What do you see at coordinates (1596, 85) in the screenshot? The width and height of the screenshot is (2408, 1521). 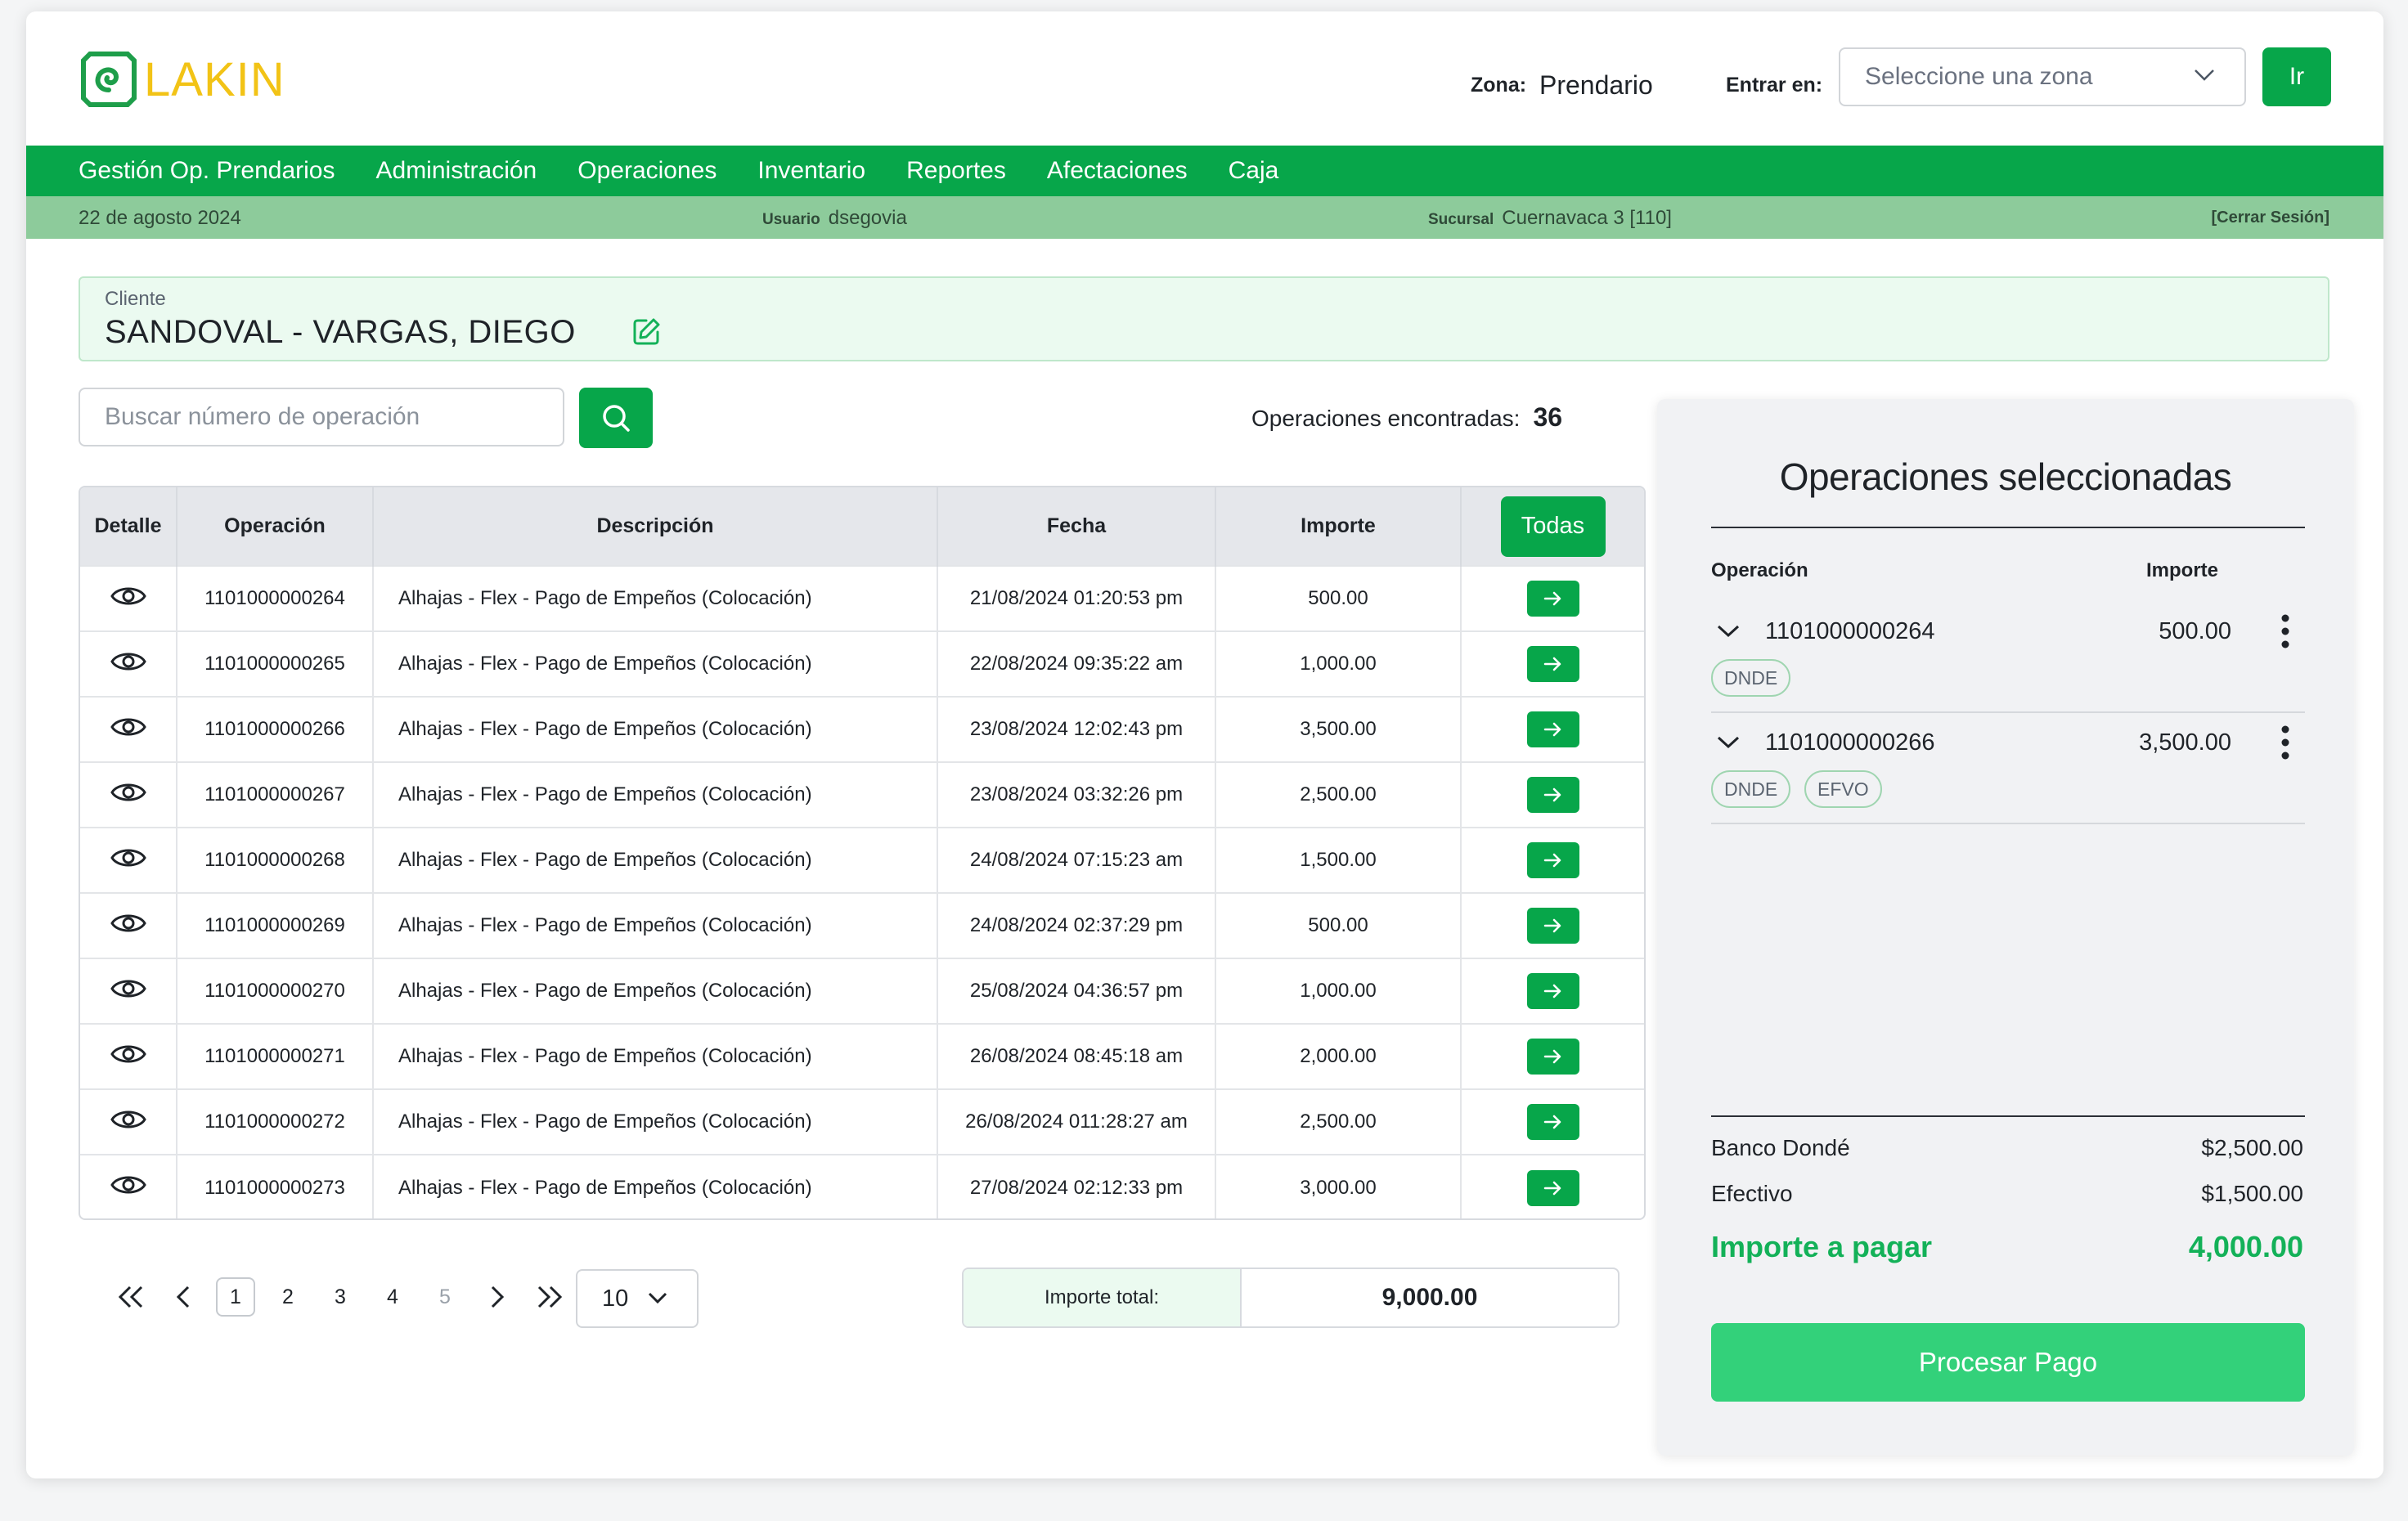 I see `zona-value: Prendario` at bounding box center [1596, 85].